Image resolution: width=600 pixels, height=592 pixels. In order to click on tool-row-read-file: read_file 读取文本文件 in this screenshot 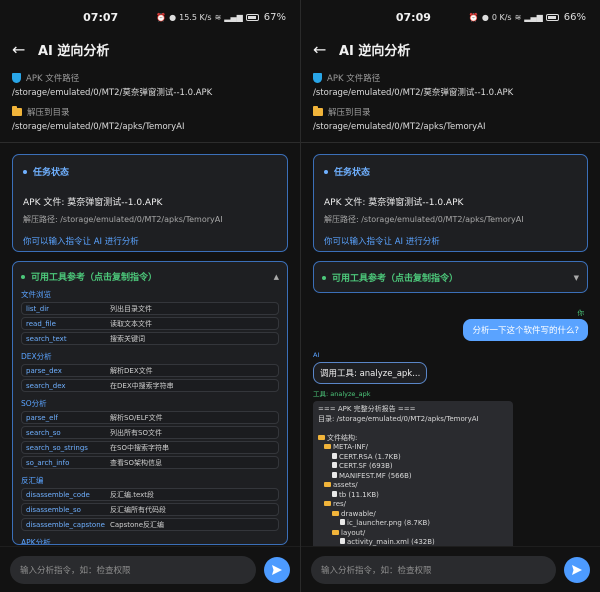, I will do `click(150, 323)`.